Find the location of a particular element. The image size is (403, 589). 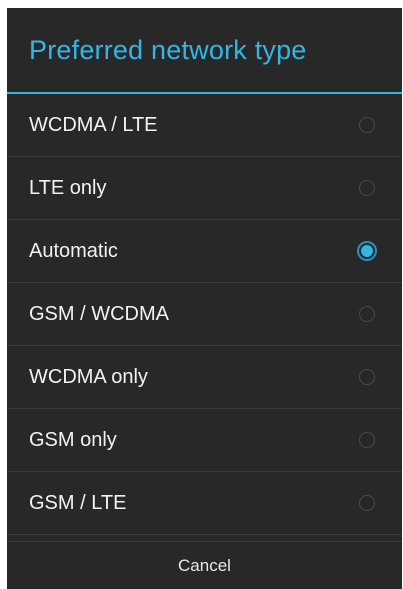

option-automatic: Automatic is located at coordinates (204, 251).